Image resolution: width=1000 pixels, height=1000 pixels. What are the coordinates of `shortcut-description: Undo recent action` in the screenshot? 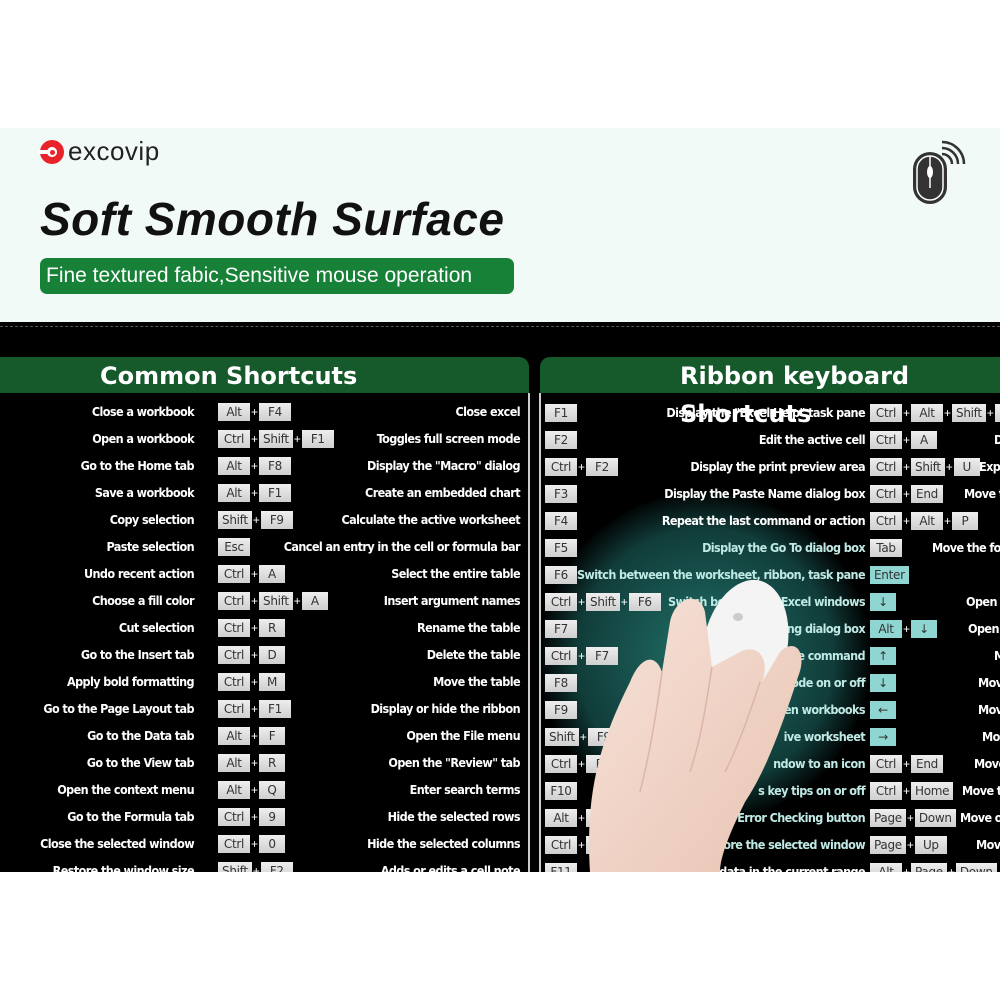 It's located at (139, 573).